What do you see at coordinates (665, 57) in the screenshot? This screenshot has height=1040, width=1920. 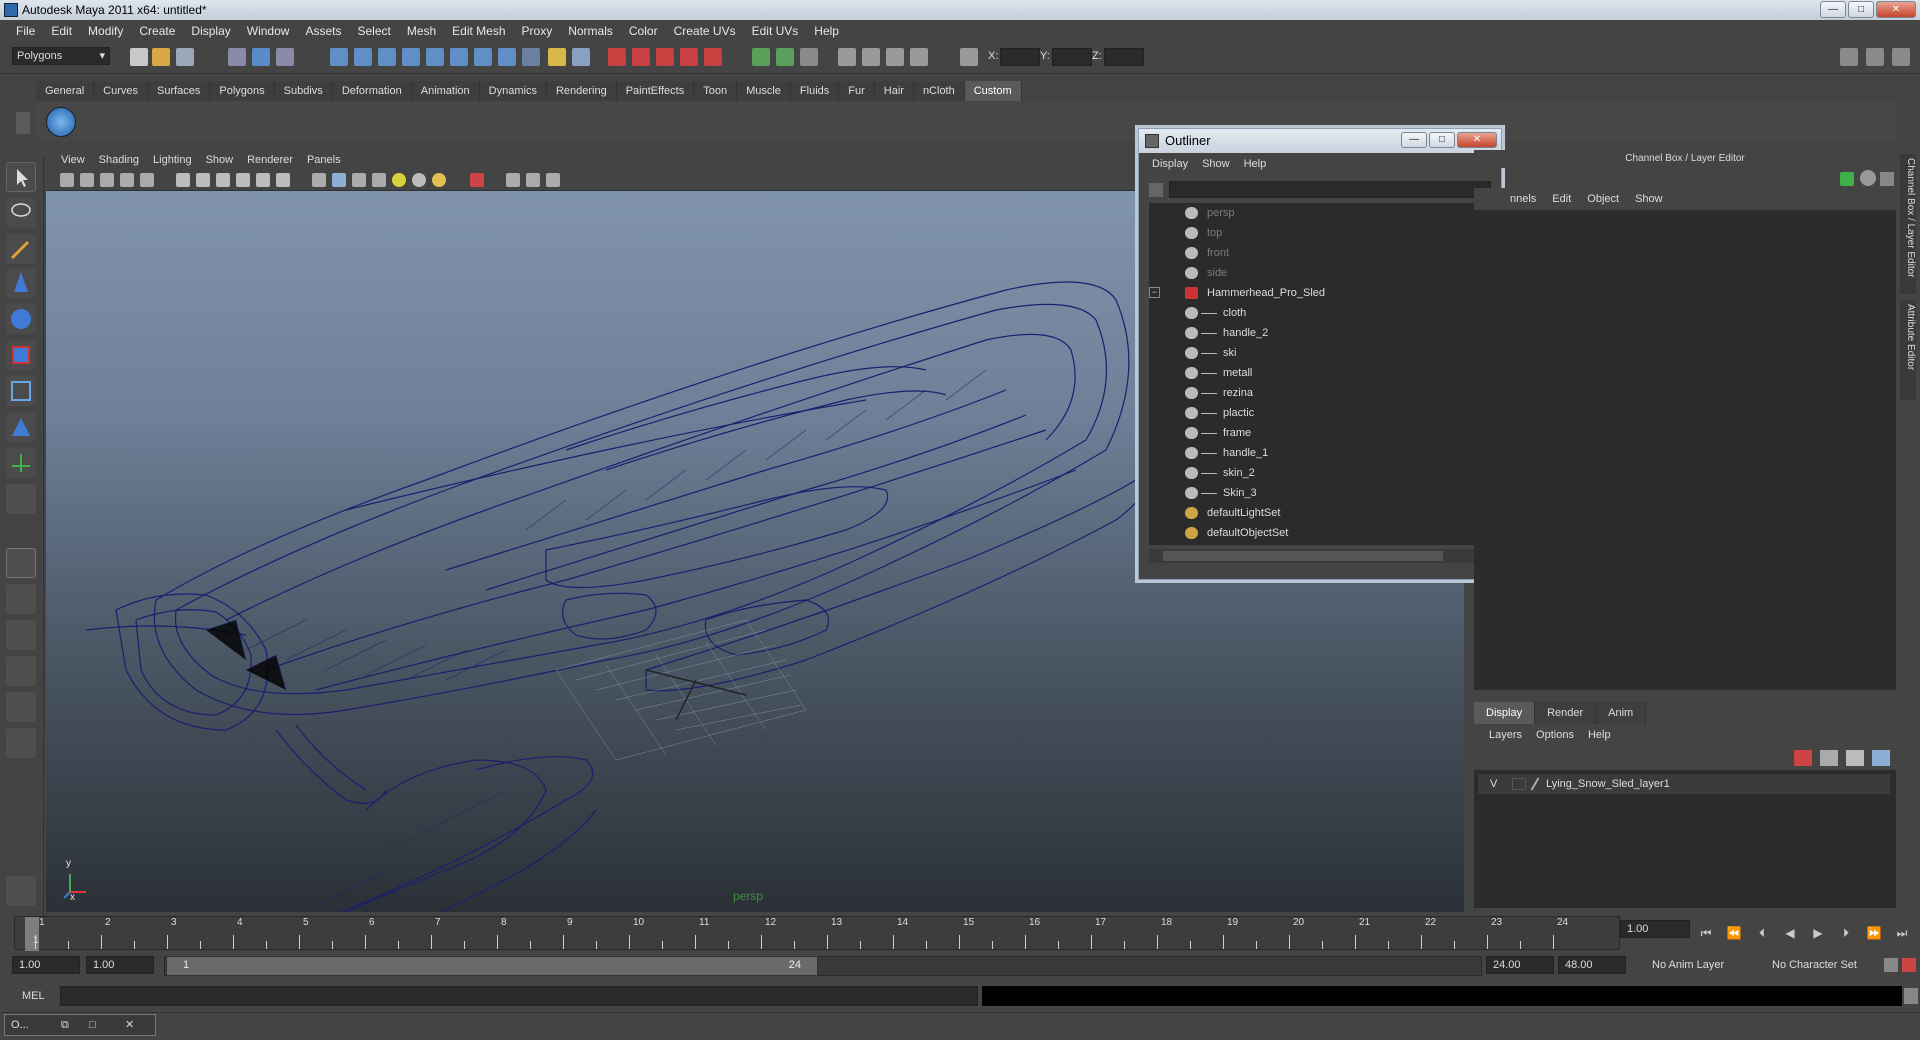 I see `snap-to-point-icon` at bounding box center [665, 57].